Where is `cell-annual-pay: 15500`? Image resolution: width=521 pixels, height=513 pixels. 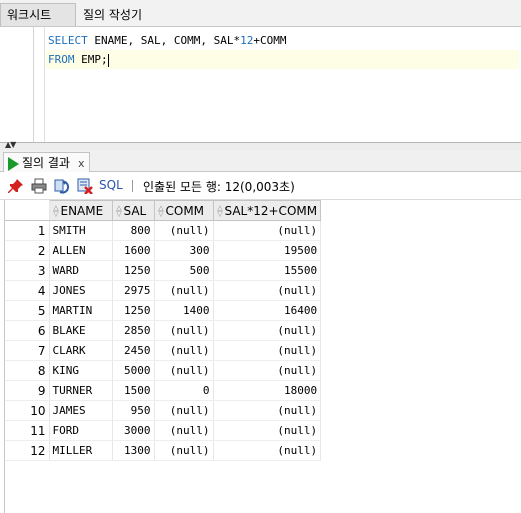 cell-annual-pay: 15500 is located at coordinates (267, 270).